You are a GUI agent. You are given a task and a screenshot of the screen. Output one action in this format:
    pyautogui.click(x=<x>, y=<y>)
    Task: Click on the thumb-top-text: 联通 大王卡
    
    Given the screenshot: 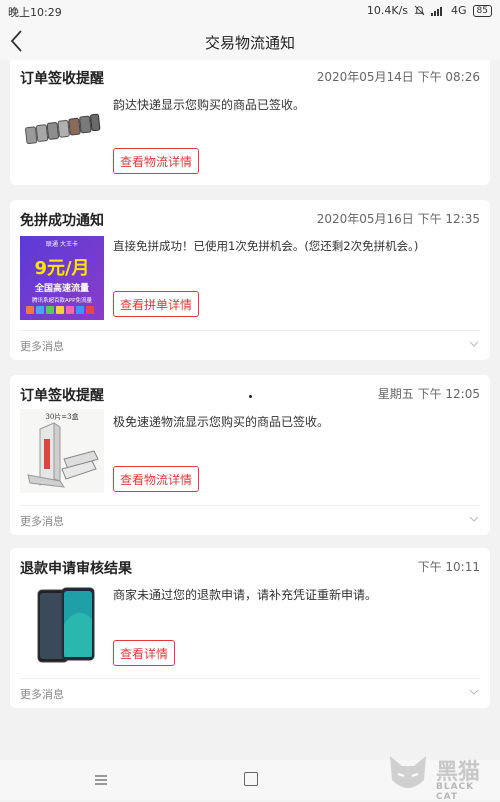 What is the action you would take?
    pyautogui.click(x=62, y=244)
    